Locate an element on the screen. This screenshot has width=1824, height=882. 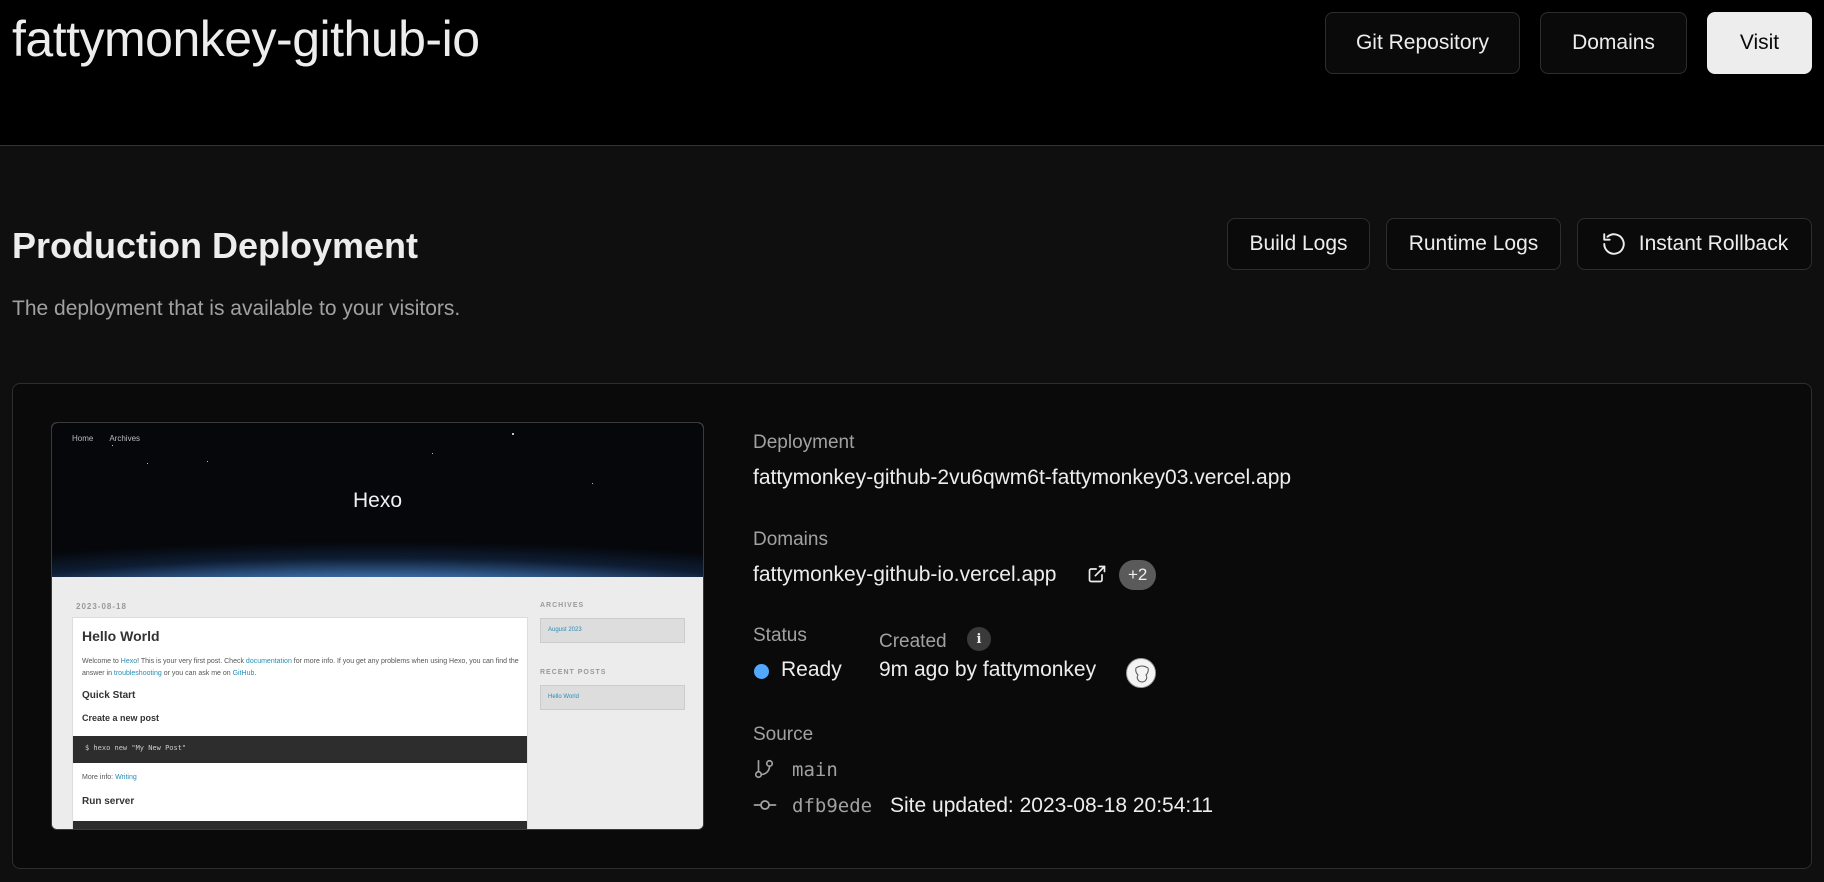
rollback-icon is located at coordinates (1614, 244).